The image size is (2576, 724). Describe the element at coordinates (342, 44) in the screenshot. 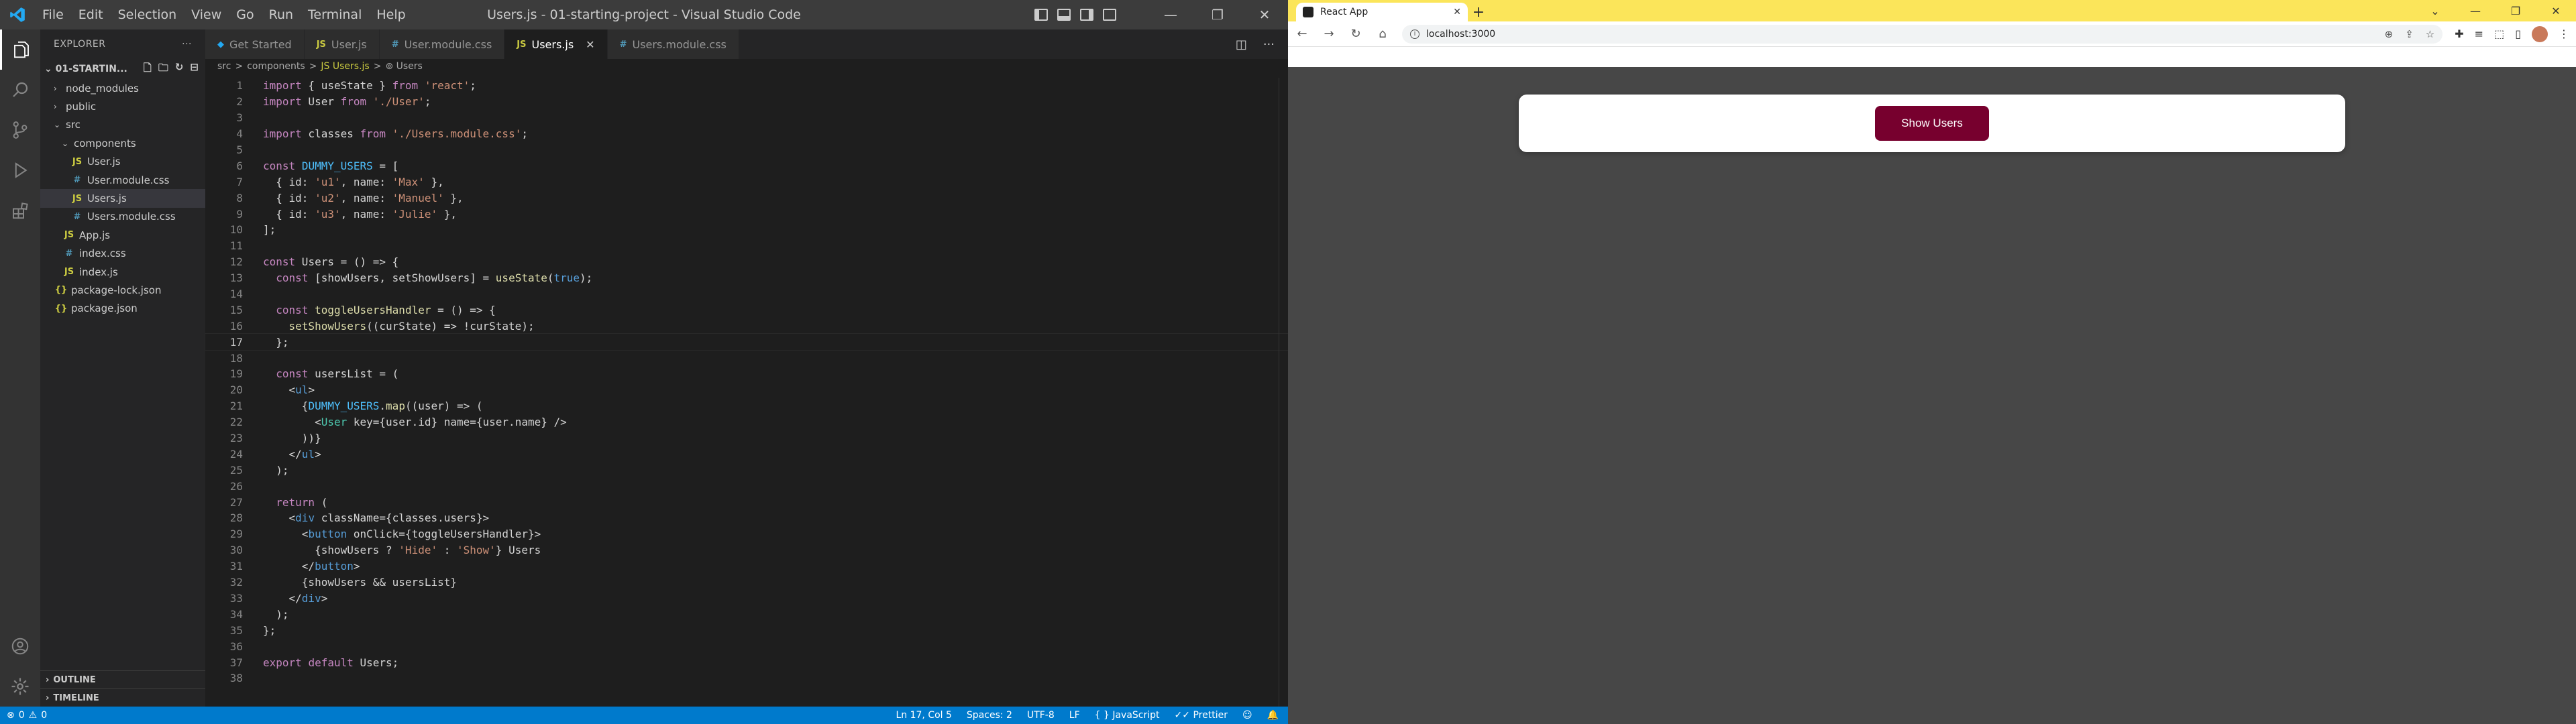

I see `tab-user-js: JS User.js` at that location.